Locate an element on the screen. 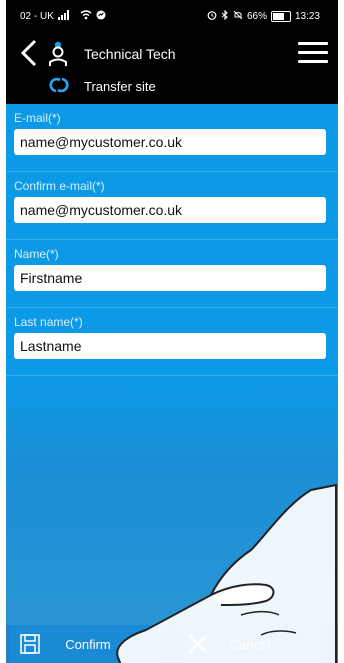  hamburger-menu-button is located at coordinates (313, 54).